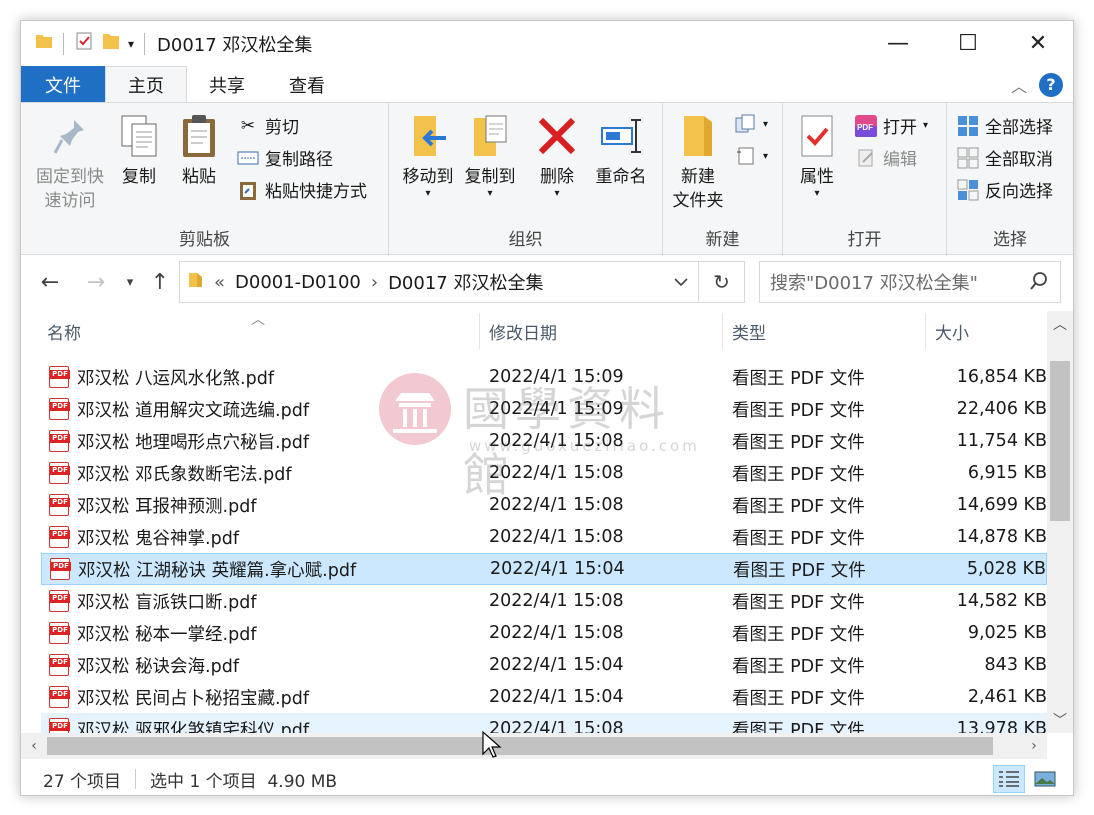 The height and width of the screenshot is (815, 1094). I want to click on column-name: 名称, so click(261, 331).